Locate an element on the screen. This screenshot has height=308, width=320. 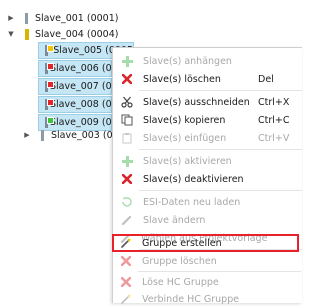
menu-item-copy-slaves: Slave(s) kopieren Ctrl+C is located at coordinates (207, 120).